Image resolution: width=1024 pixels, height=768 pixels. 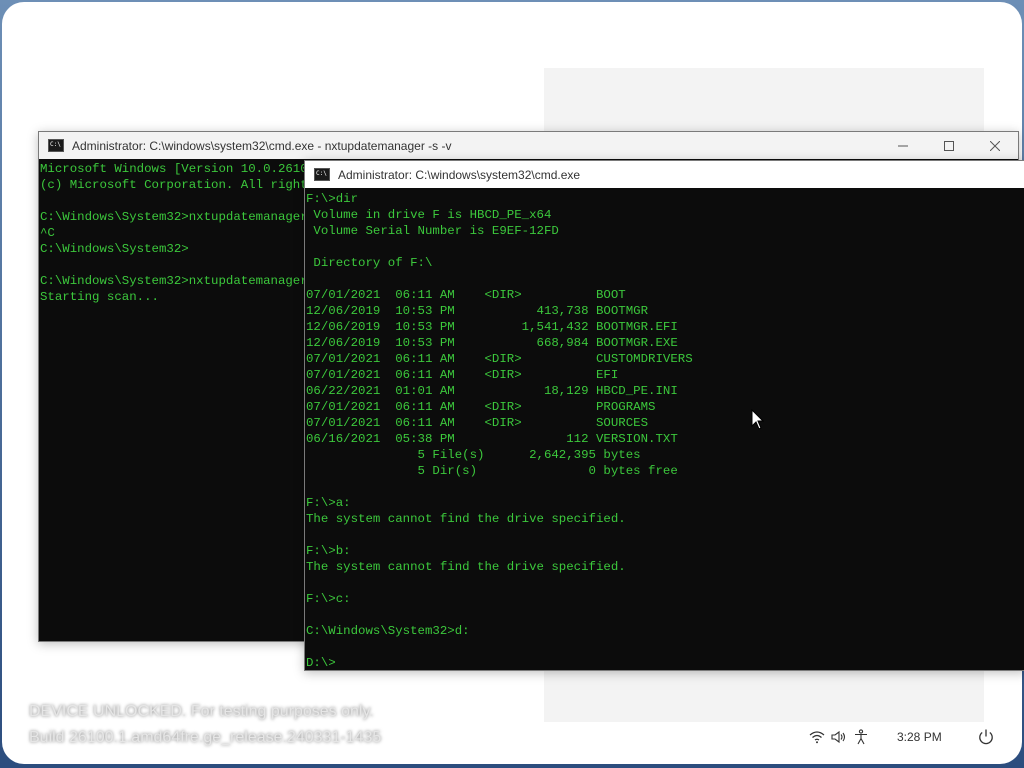 I want to click on terminal-line: Volume in drive F is HBCD_PE_x64, so click(x=429, y=215).